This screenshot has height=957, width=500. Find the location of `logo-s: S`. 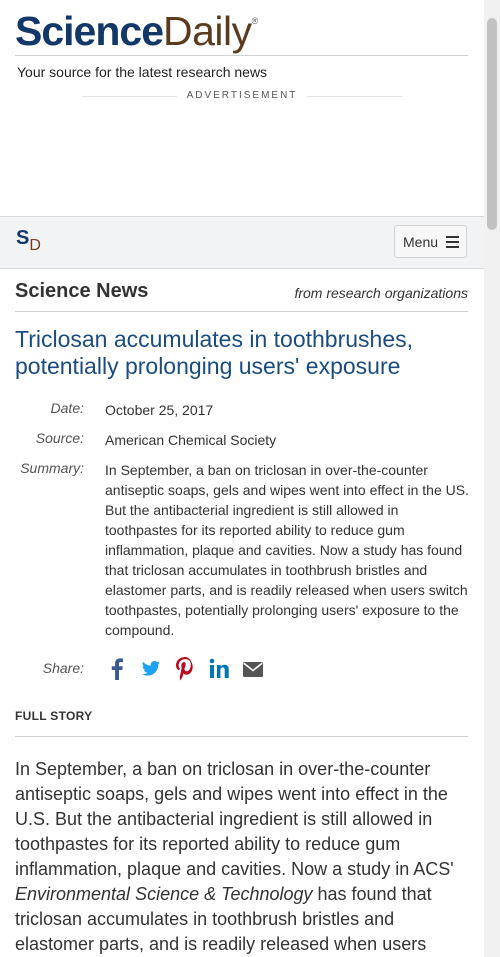

logo-s: S is located at coordinates (23, 238).